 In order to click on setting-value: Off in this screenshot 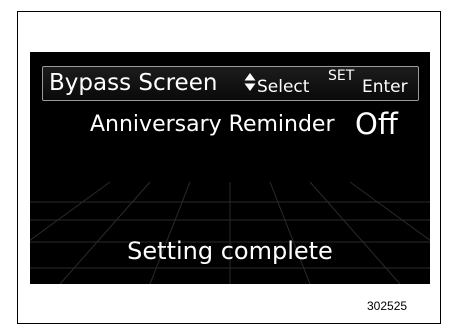, I will do `click(376, 124)`.